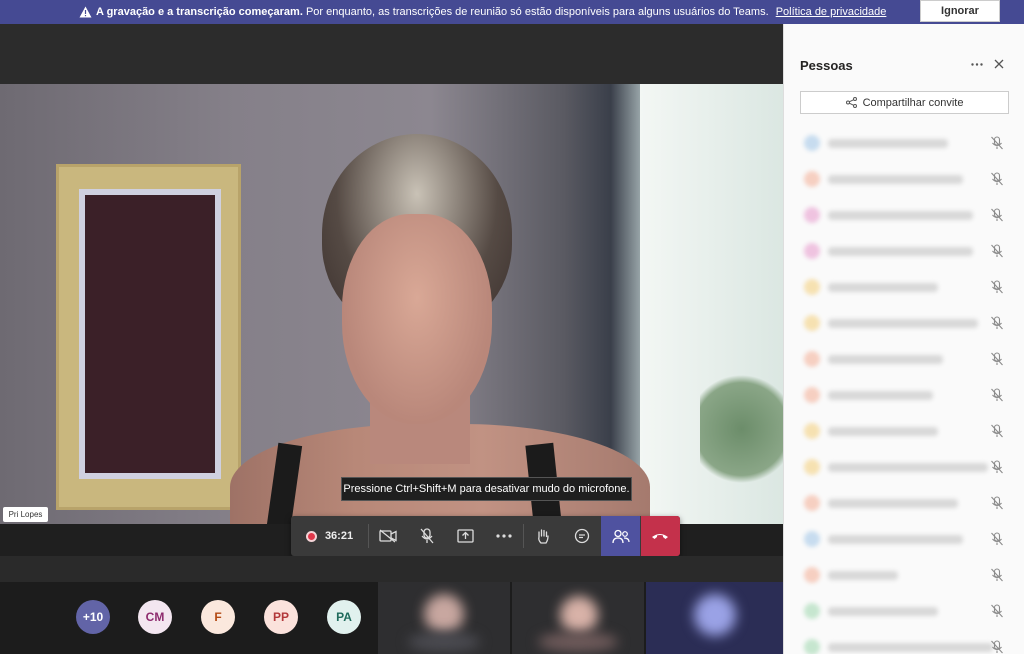 The height and width of the screenshot is (654, 1024). What do you see at coordinates (344, 617) in the screenshot?
I see `participant-avatar: PA` at bounding box center [344, 617].